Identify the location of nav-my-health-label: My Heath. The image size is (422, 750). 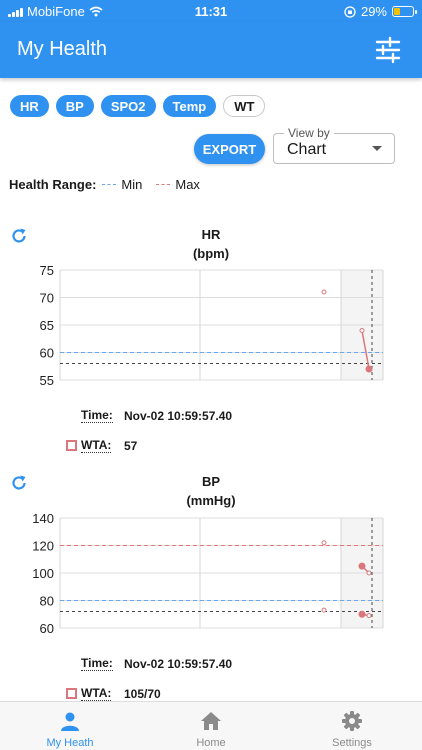
(70, 743).